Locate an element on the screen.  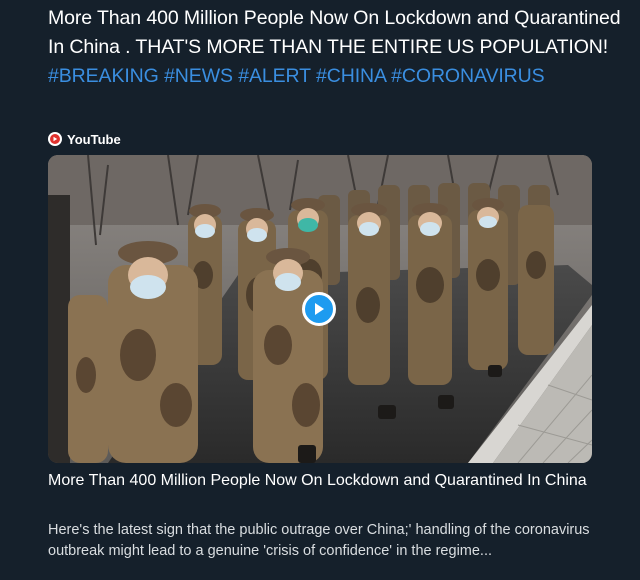
hashtag-breaking: #BREAKING is located at coordinates (103, 76).